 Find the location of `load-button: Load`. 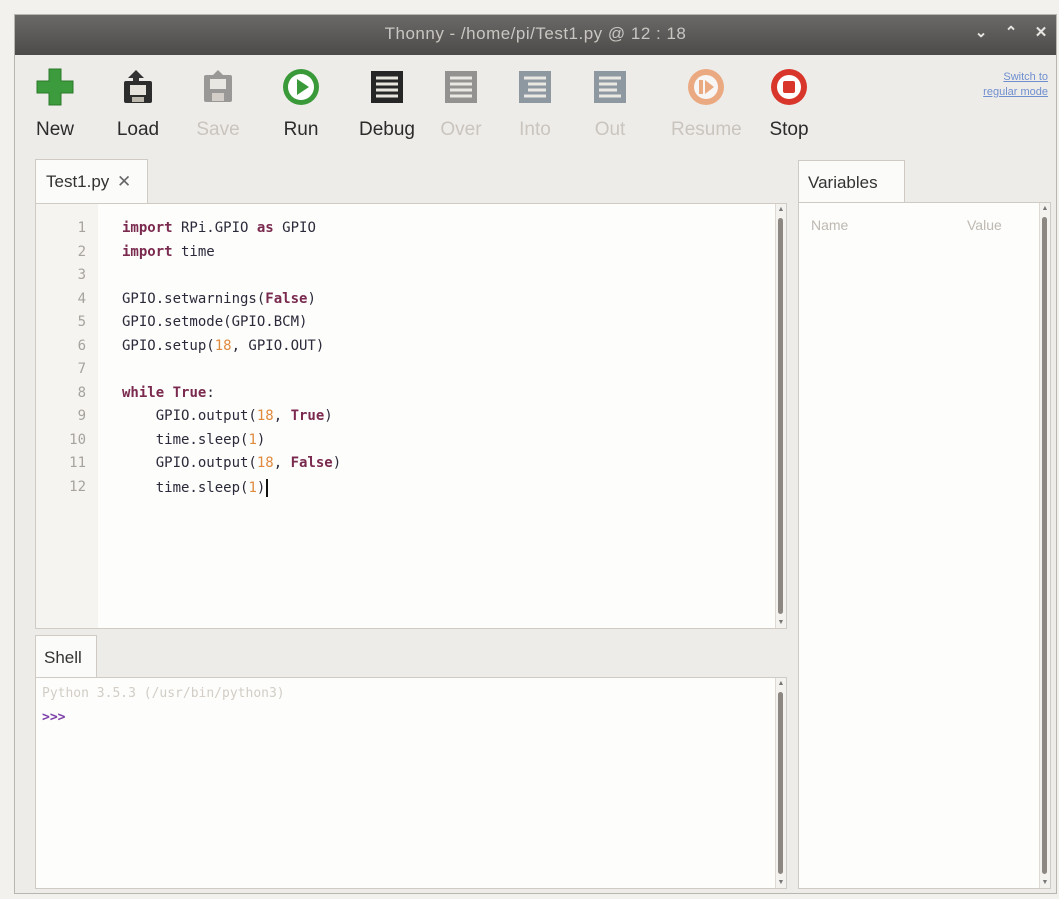

load-button: Load is located at coordinates (138, 111).